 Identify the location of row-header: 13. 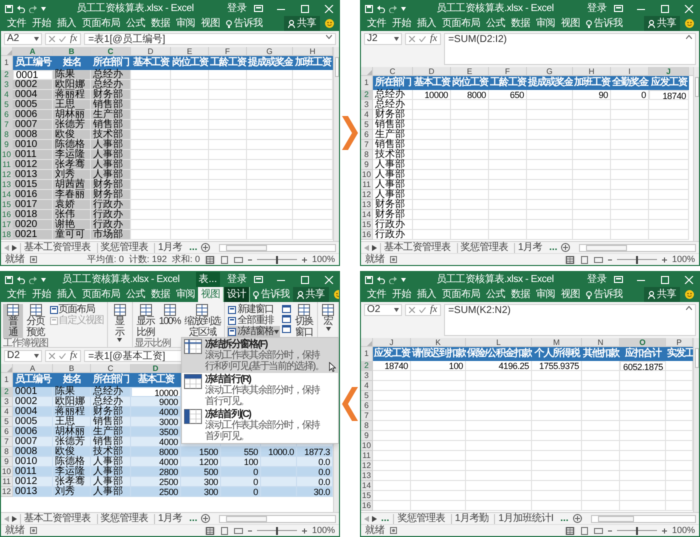
(7, 185).